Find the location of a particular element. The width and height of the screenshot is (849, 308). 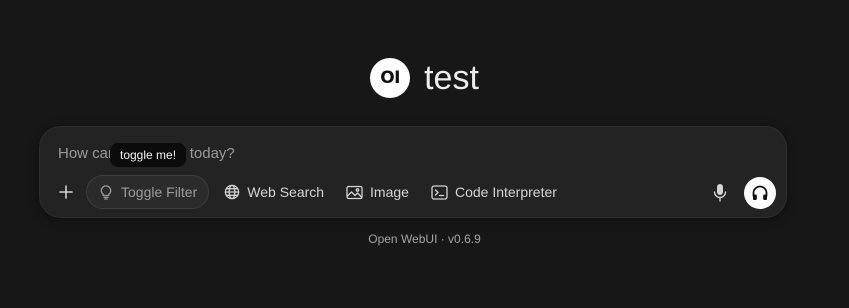

app-logo: OI is located at coordinates (390, 78).